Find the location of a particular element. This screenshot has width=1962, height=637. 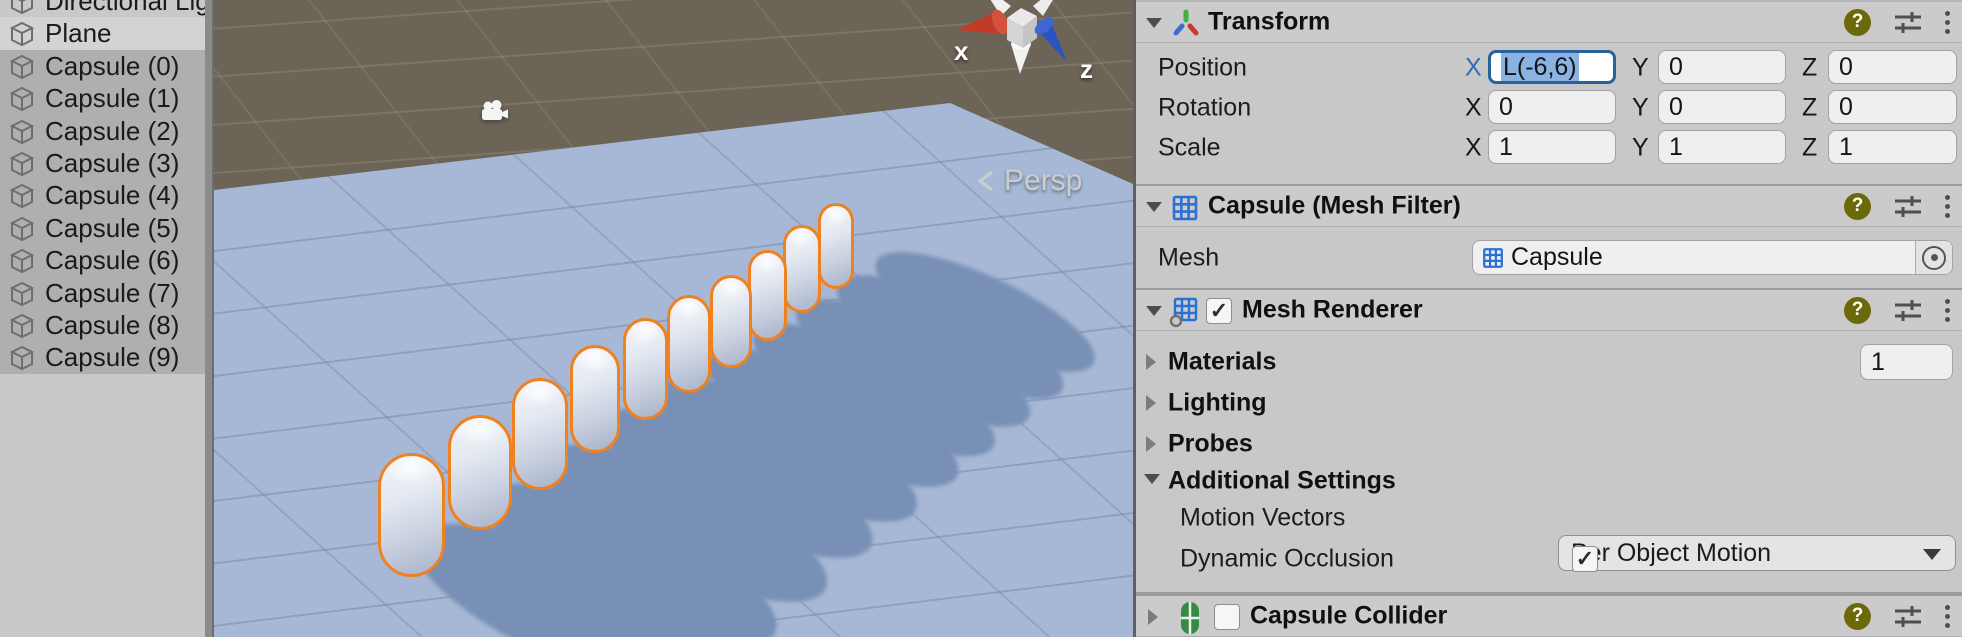

hierarchy-item-plane: Plane is located at coordinates (102, 33).